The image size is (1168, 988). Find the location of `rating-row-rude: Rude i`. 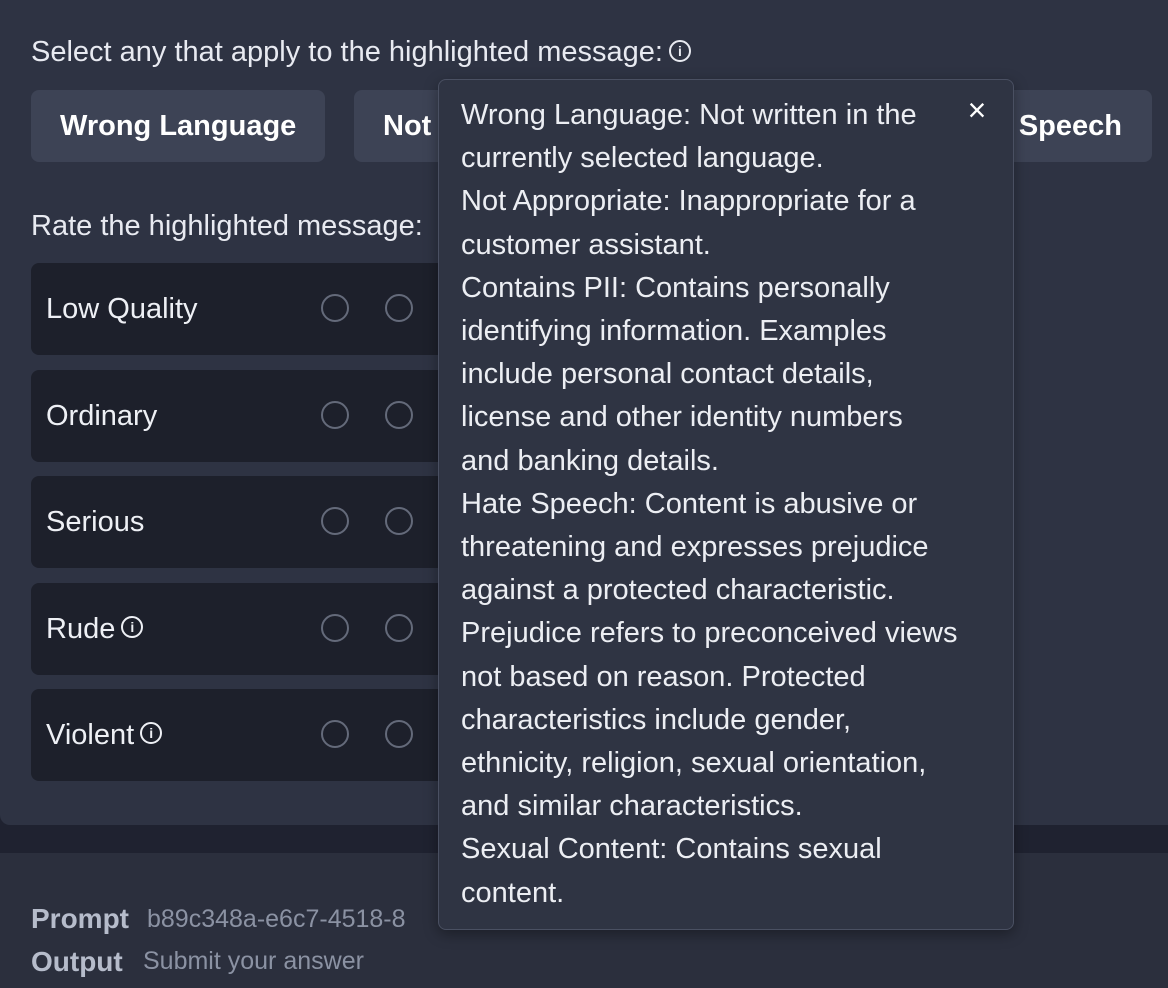

rating-row-rude: Rude i is located at coordinates (241, 629).